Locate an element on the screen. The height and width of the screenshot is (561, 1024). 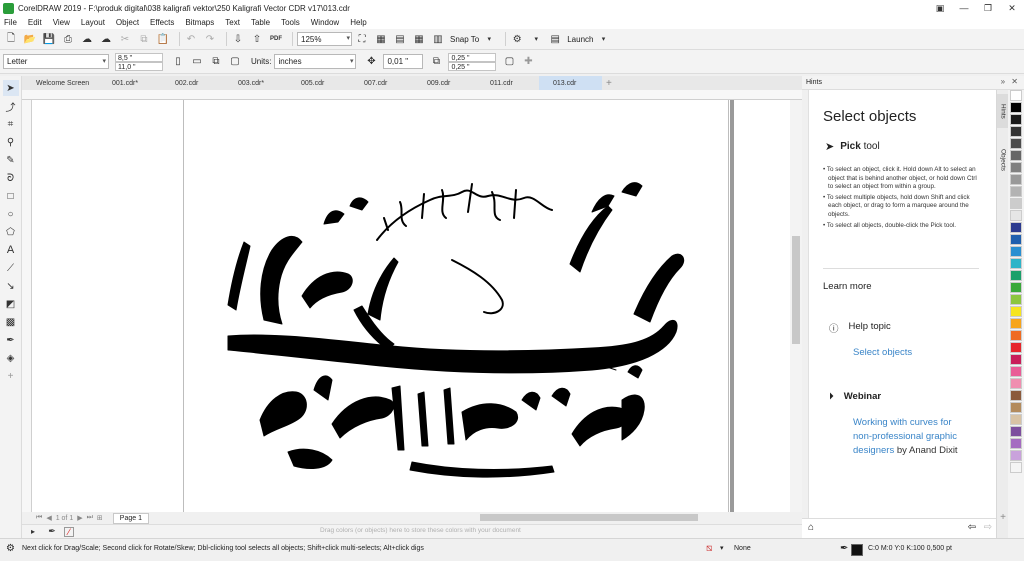
outline-pen-icon: ✒ is located at coordinates (844, 548).